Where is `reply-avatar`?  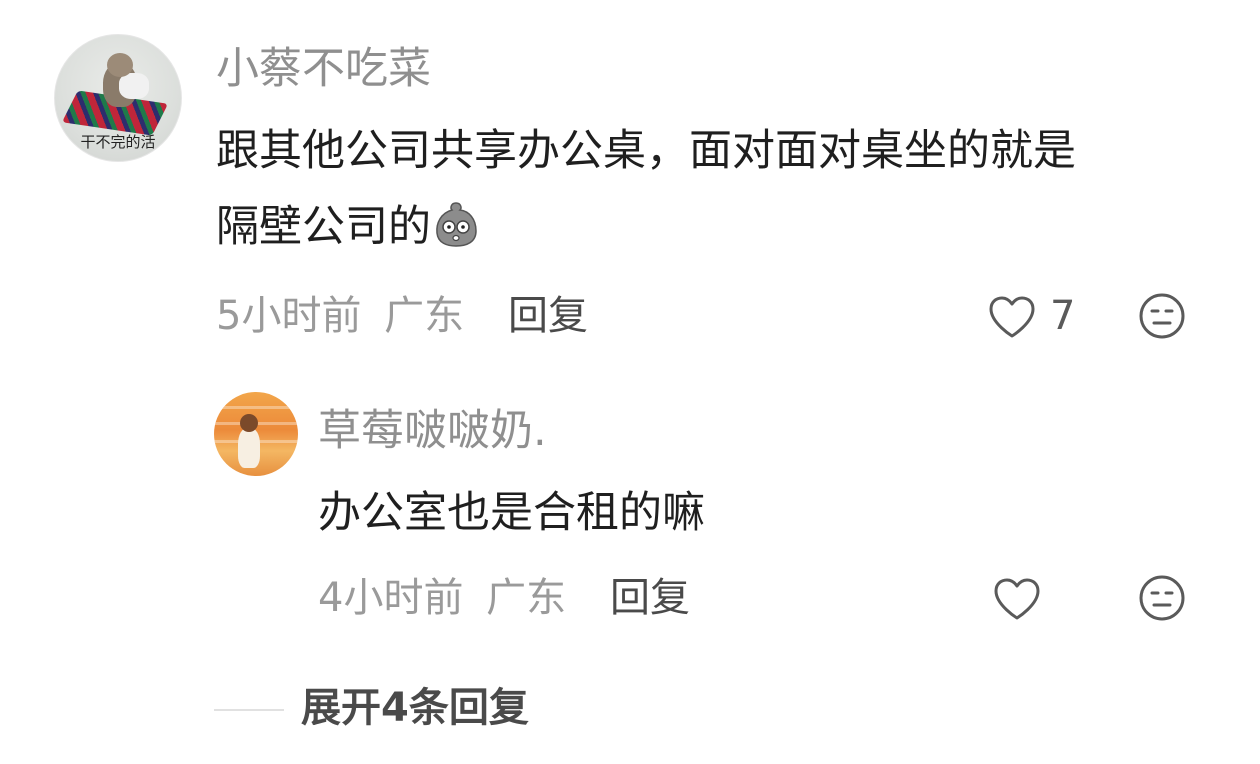
reply-avatar is located at coordinates (256, 434).